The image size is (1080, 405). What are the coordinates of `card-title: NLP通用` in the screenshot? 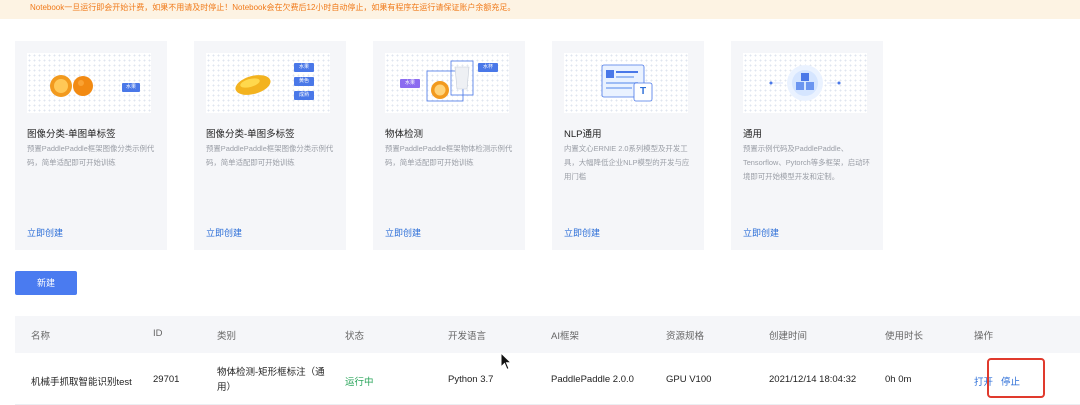 It's located at (583, 134).